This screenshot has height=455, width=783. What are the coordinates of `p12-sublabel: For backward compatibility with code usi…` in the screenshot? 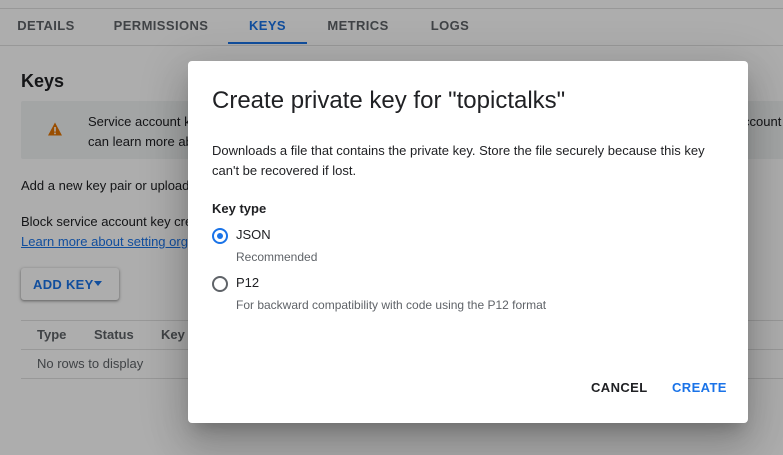 It's located at (391, 305).